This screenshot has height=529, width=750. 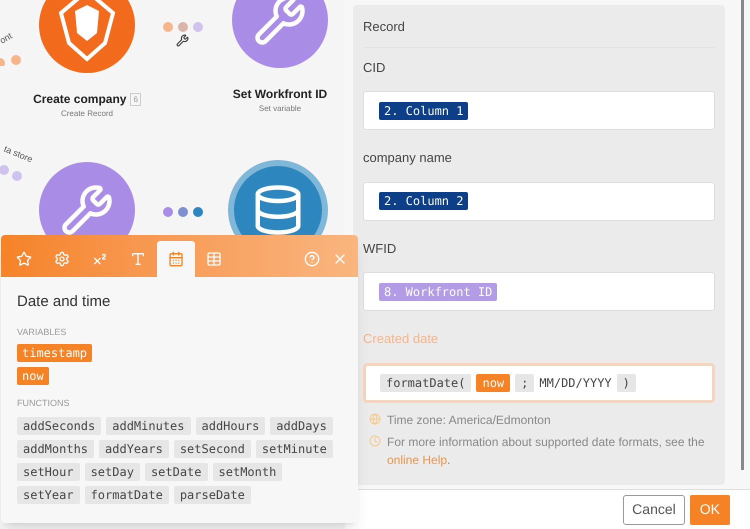 I want to click on function-chip: setDate, so click(x=176, y=471).